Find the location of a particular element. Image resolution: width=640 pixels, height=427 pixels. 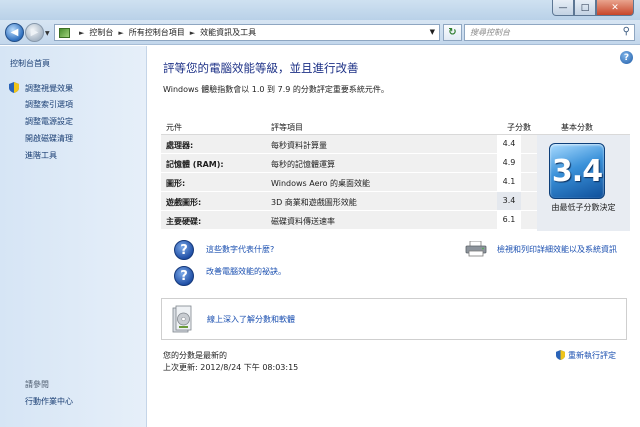

base-score-caption: 由最低子分數決定 is located at coordinates (583, 207).